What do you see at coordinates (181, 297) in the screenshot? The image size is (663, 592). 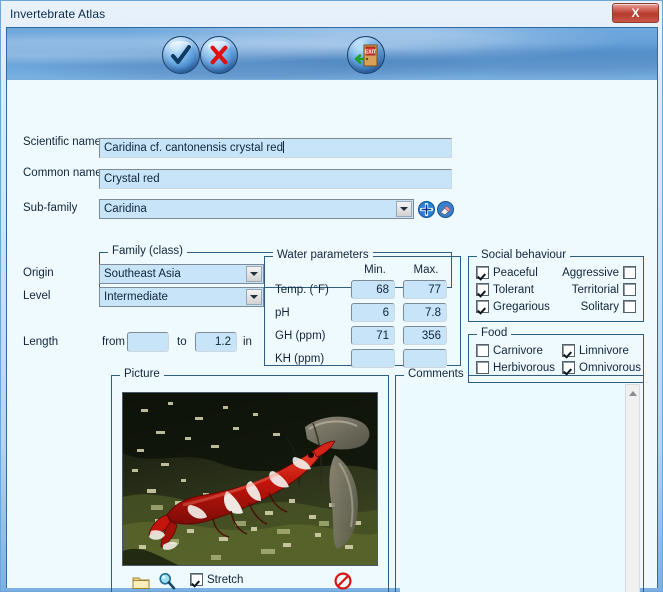 I see `level-select: Intermediate` at bounding box center [181, 297].